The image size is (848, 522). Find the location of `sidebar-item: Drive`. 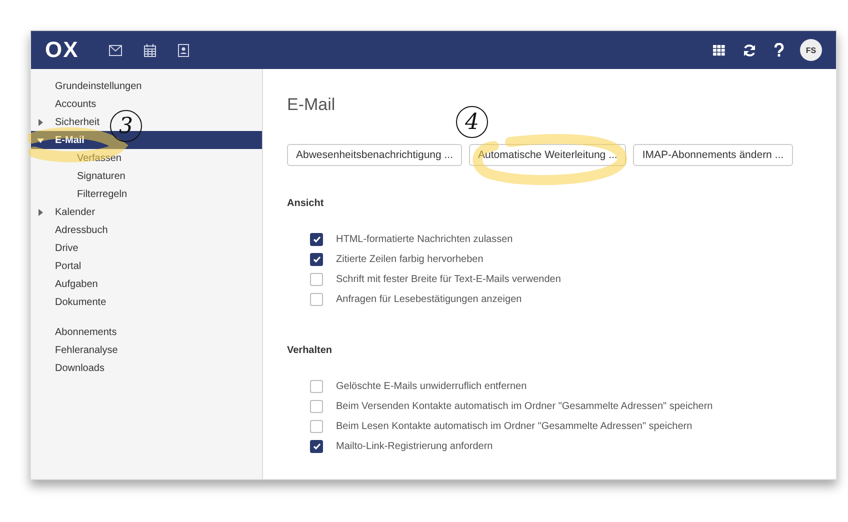

sidebar-item: Drive is located at coordinates (56, 248).